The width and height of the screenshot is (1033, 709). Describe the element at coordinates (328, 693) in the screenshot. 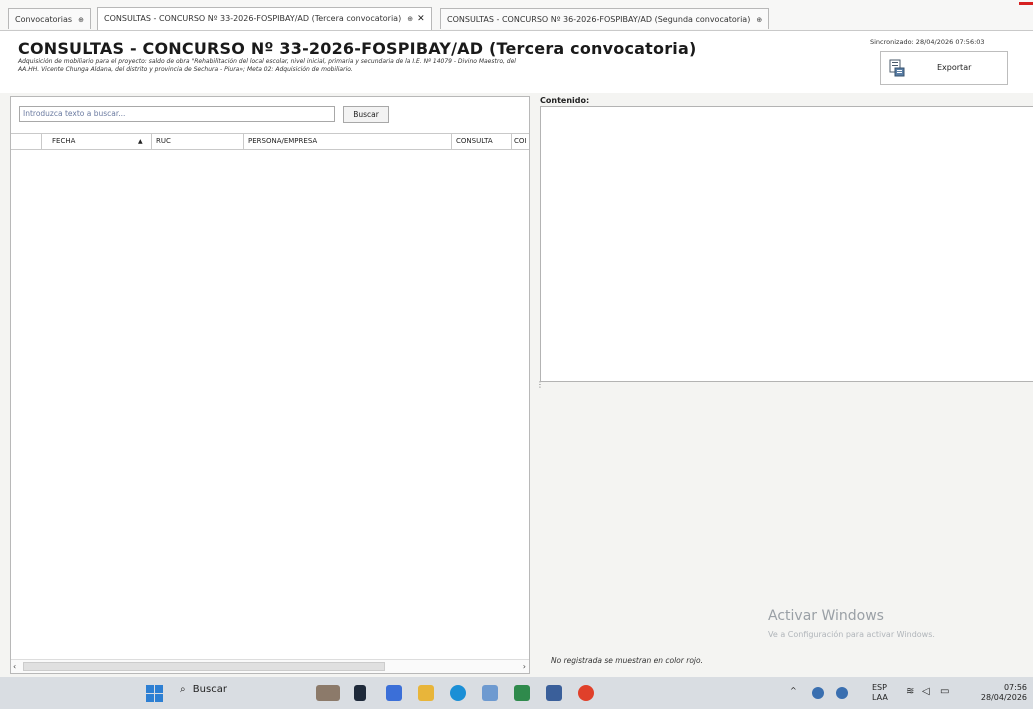

I see `app-widget-icon` at that location.